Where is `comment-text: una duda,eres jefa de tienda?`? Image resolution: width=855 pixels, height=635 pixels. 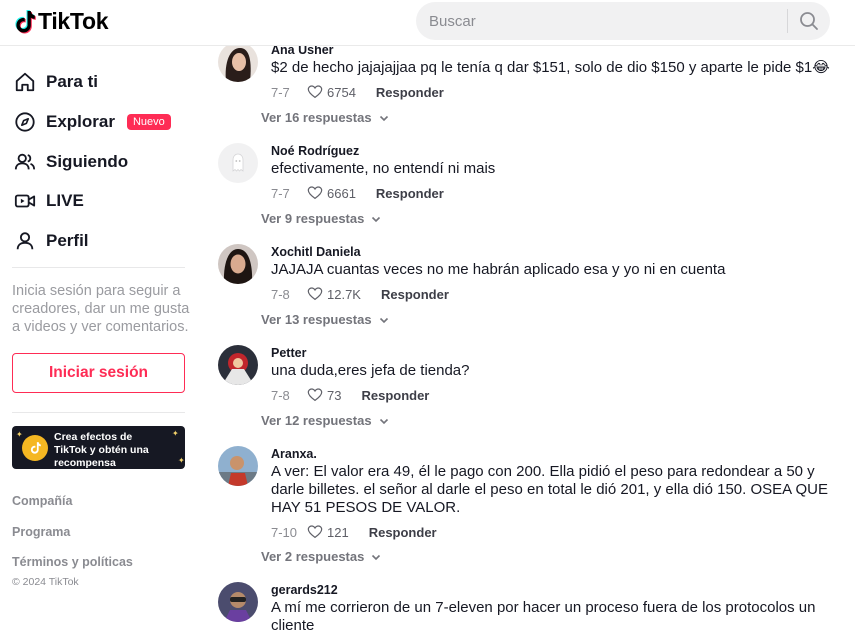 comment-text: una duda,eres jefa de tienda? is located at coordinates (370, 370).